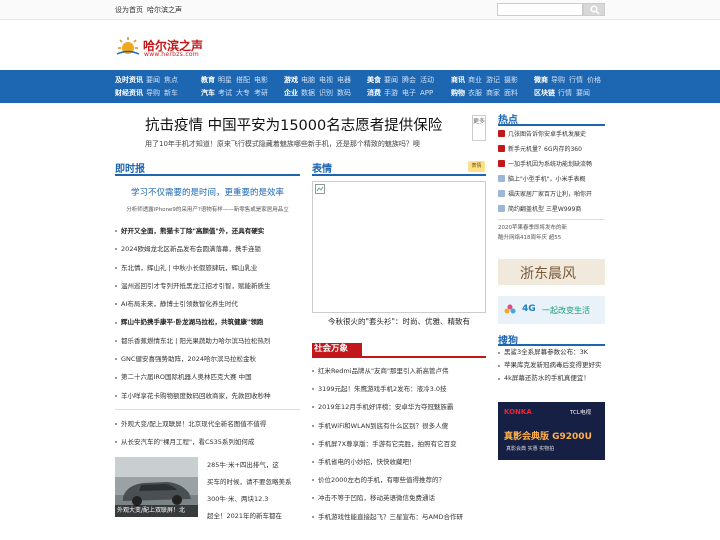 This screenshot has width=720, height=540. Describe the element at coordinates (171, 93) in the screenshot. I see `nav-item: 新车` at that location.